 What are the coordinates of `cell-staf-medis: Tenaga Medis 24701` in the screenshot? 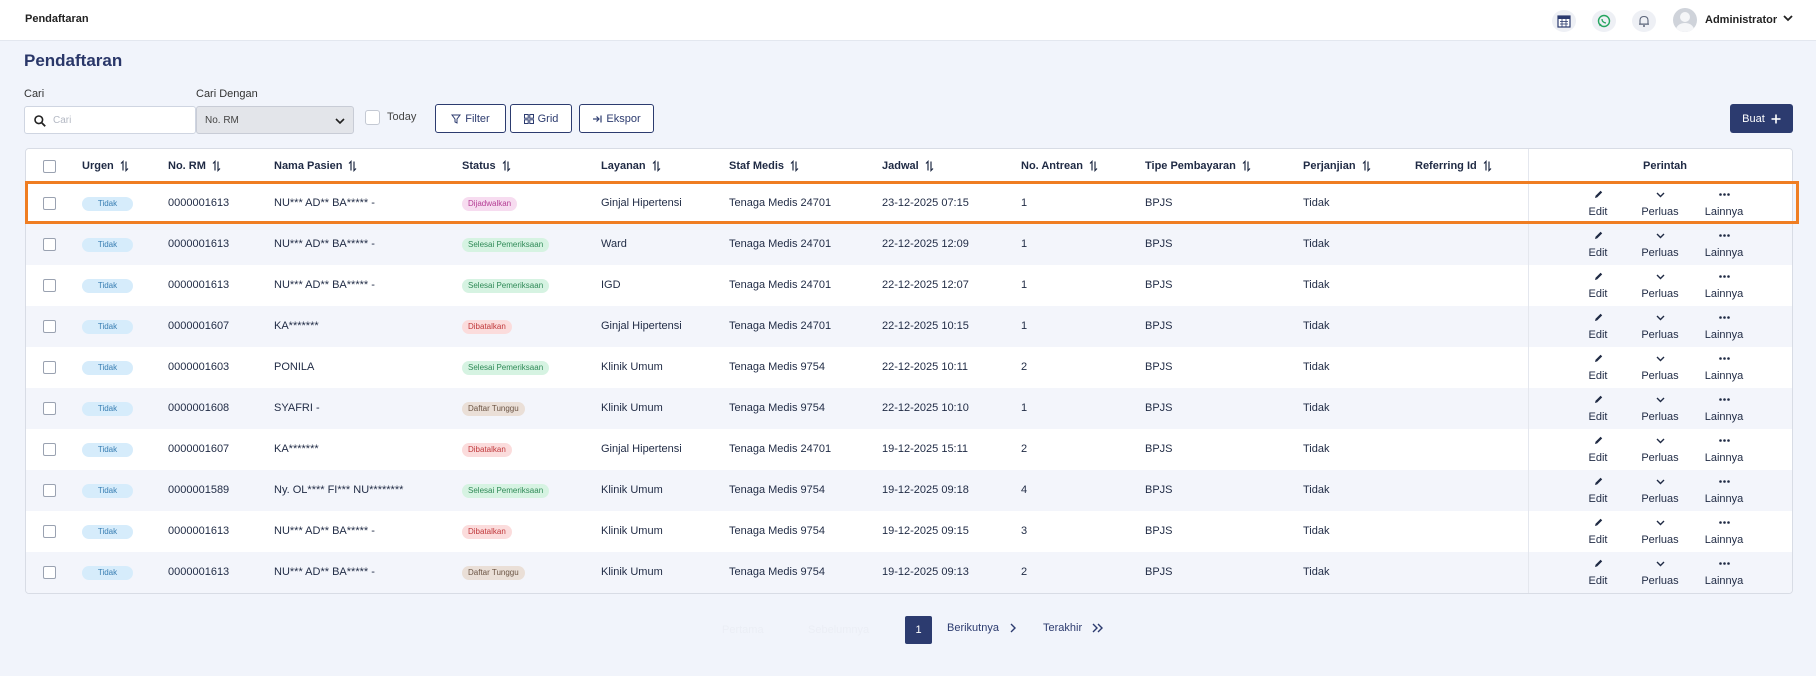 It's located at (780, 326).